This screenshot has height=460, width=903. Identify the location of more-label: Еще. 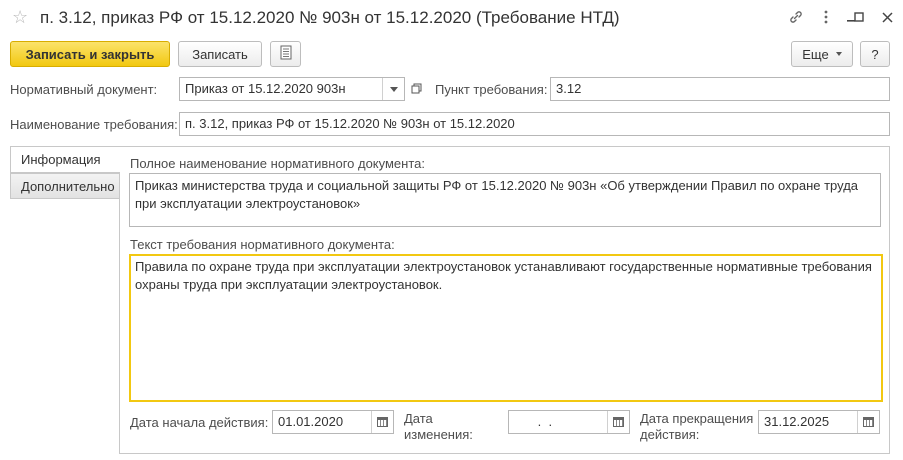
(815, 54).